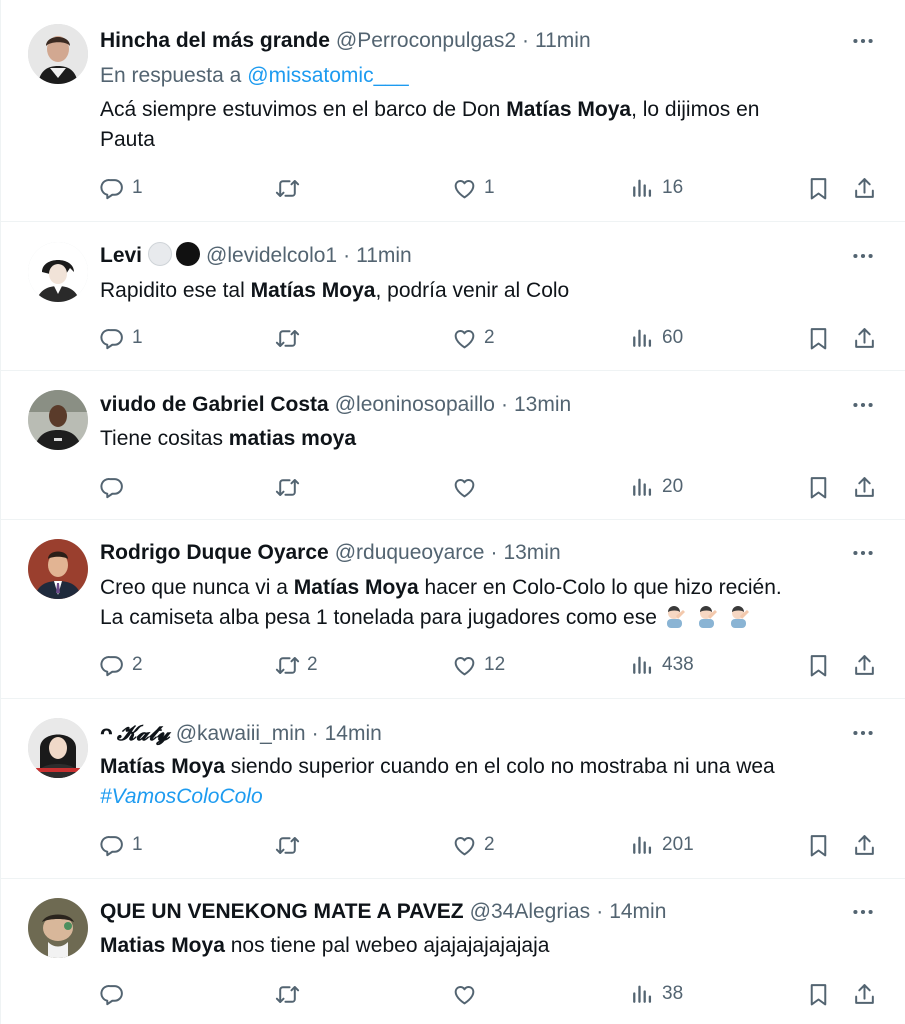 The width and height of the screenshot is (905, 1024). I want to click on view-count: 201, so click(678, 844).